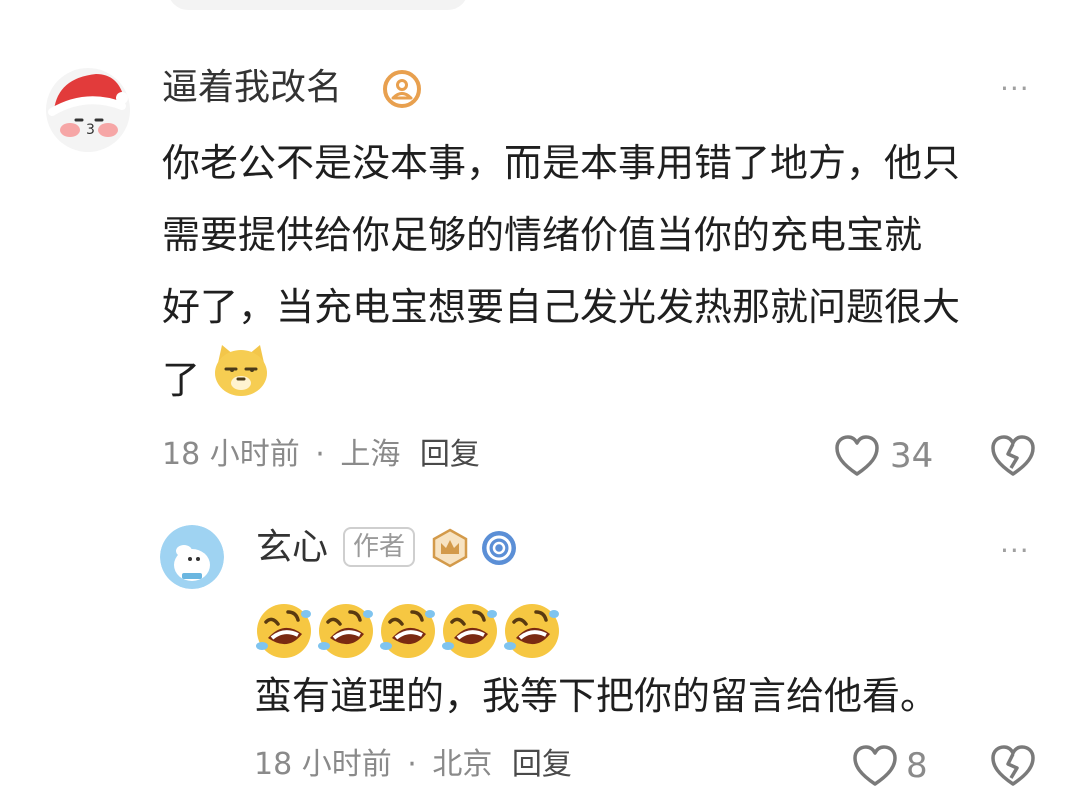 Image resolution: width=1080 pixels, height=793 pixels. Describe the element at coordinates (370, 454) in the screenshot. I see `comment-location: 上海` at that location.